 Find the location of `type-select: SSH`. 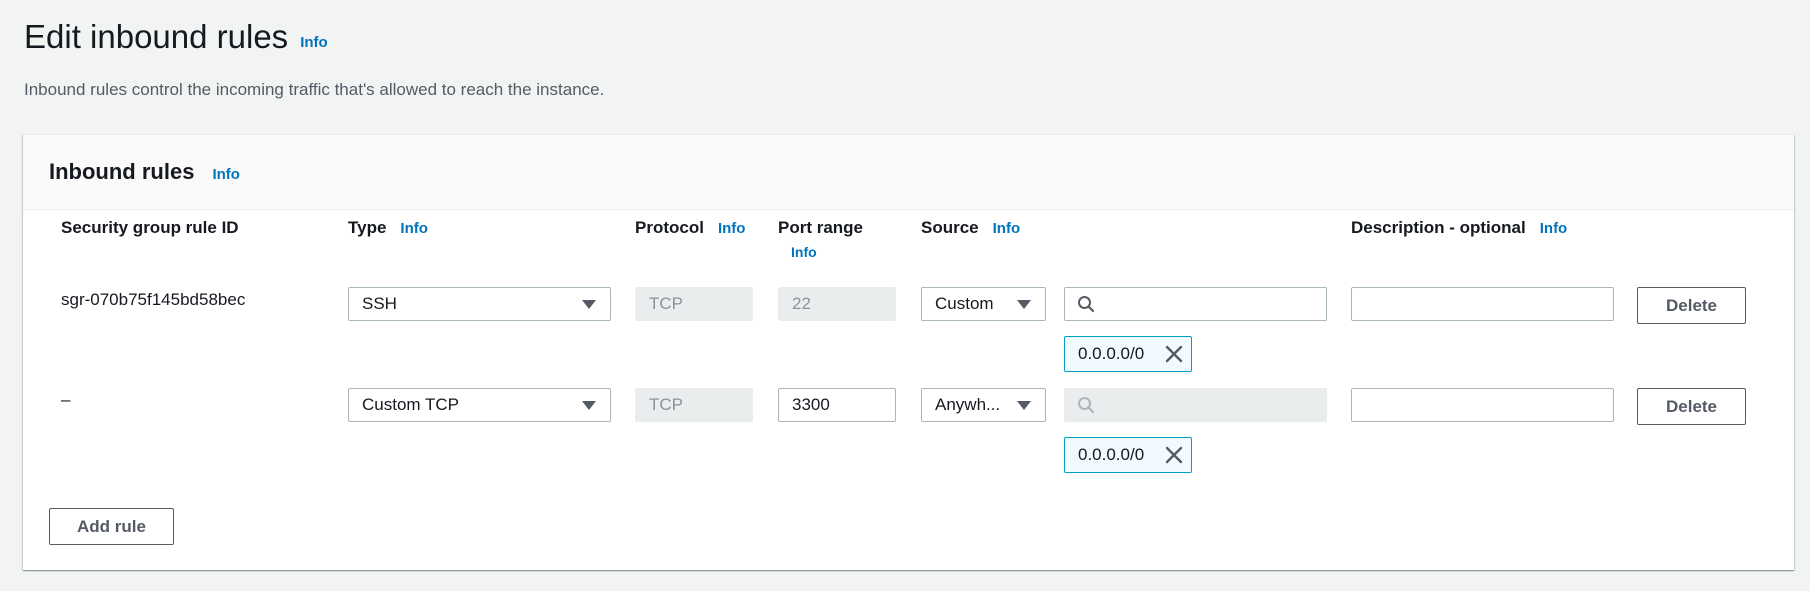

type-select: SSH is located at coordinates (479, 304).